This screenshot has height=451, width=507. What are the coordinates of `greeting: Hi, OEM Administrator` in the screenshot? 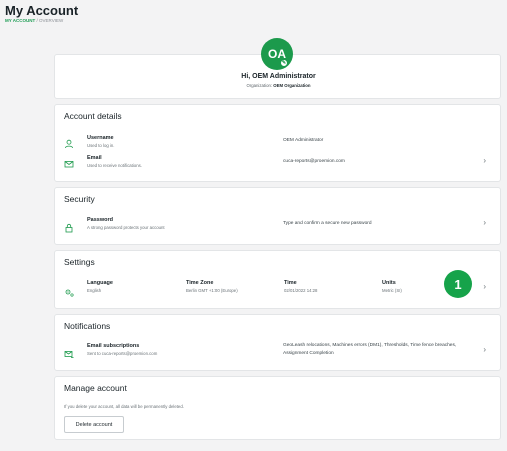 It's located at (278, 76).